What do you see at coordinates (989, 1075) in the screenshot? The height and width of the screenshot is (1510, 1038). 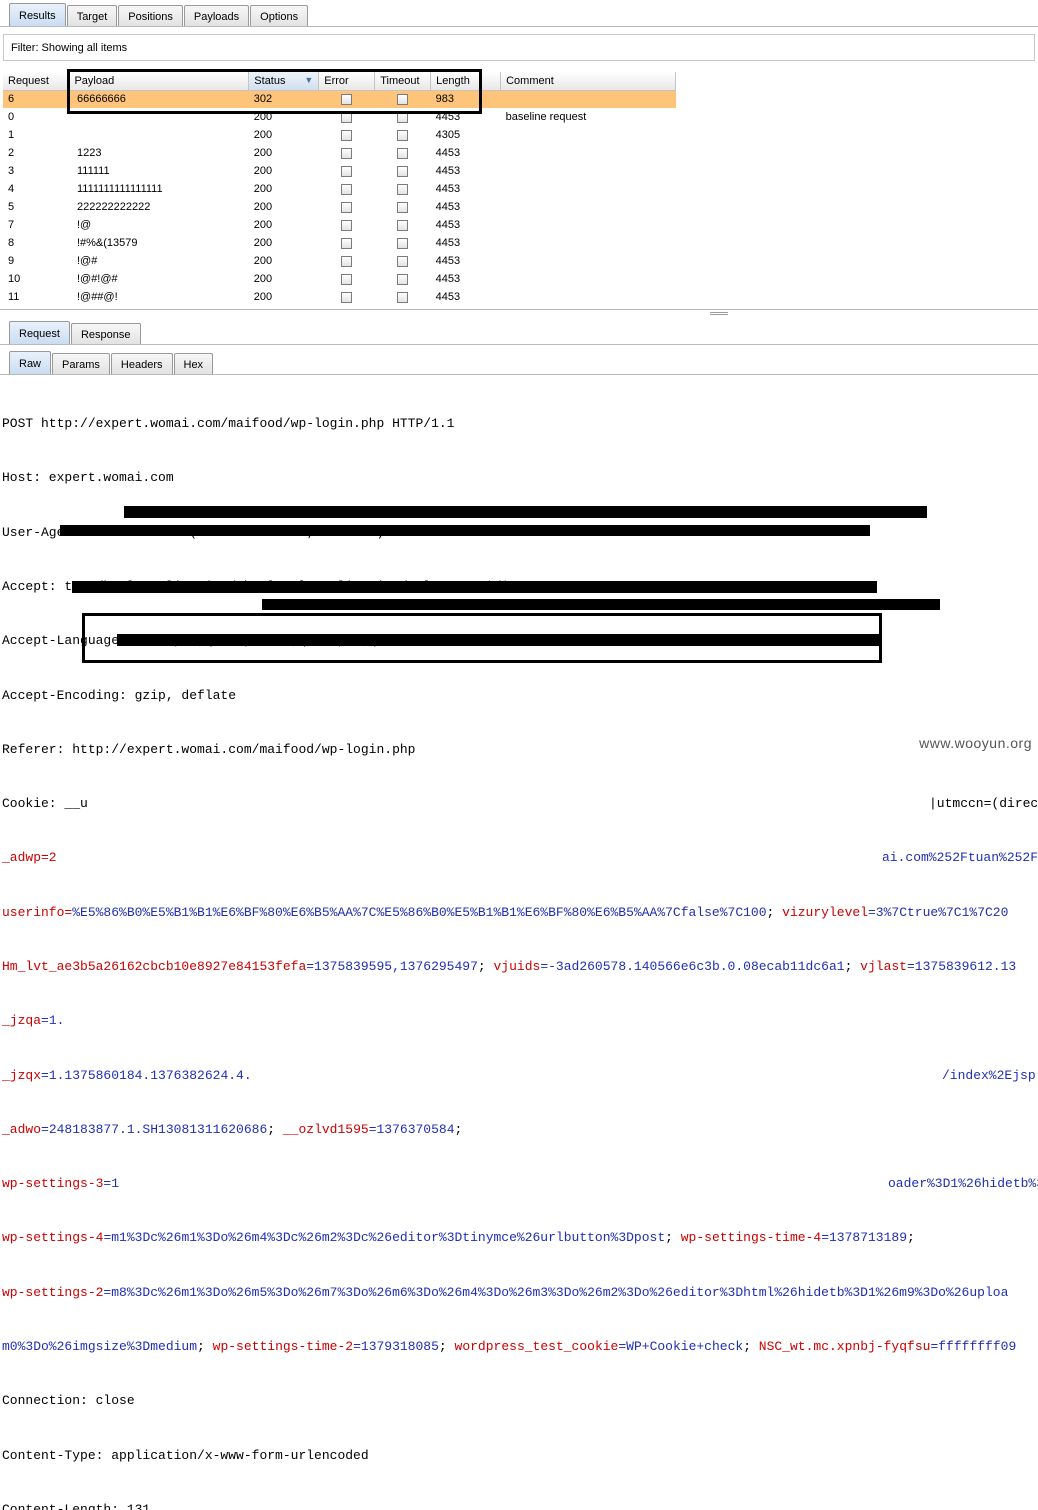 I see `cookie-value-tail: /index%2Ejsp` at bounding box center [989, 1075].